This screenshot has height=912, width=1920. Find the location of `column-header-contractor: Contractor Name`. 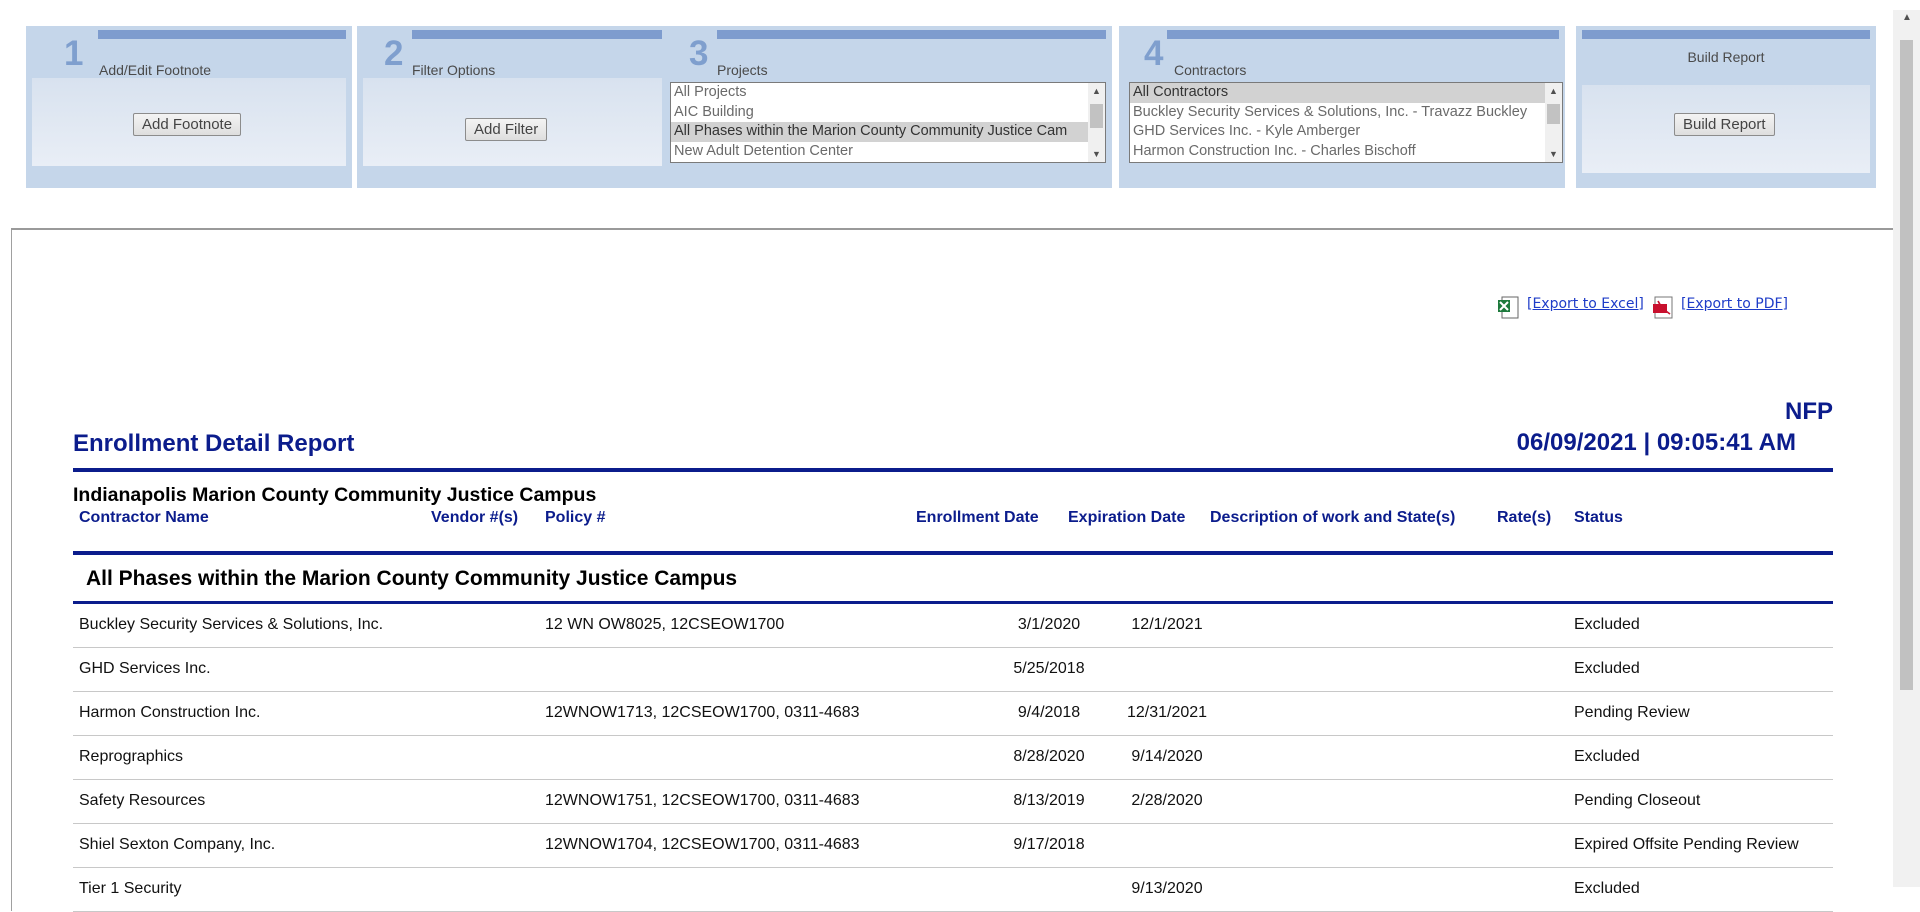

column-header-contractor: Contractor Name is located at coordinates (144, 517).